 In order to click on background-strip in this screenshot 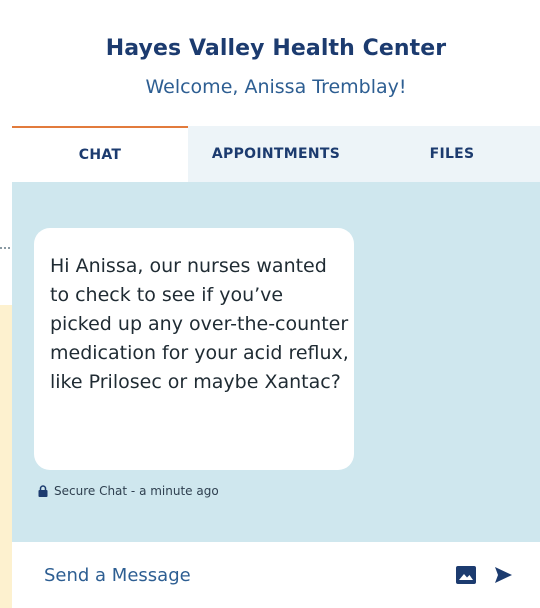, I will do `click(6, 456)`.